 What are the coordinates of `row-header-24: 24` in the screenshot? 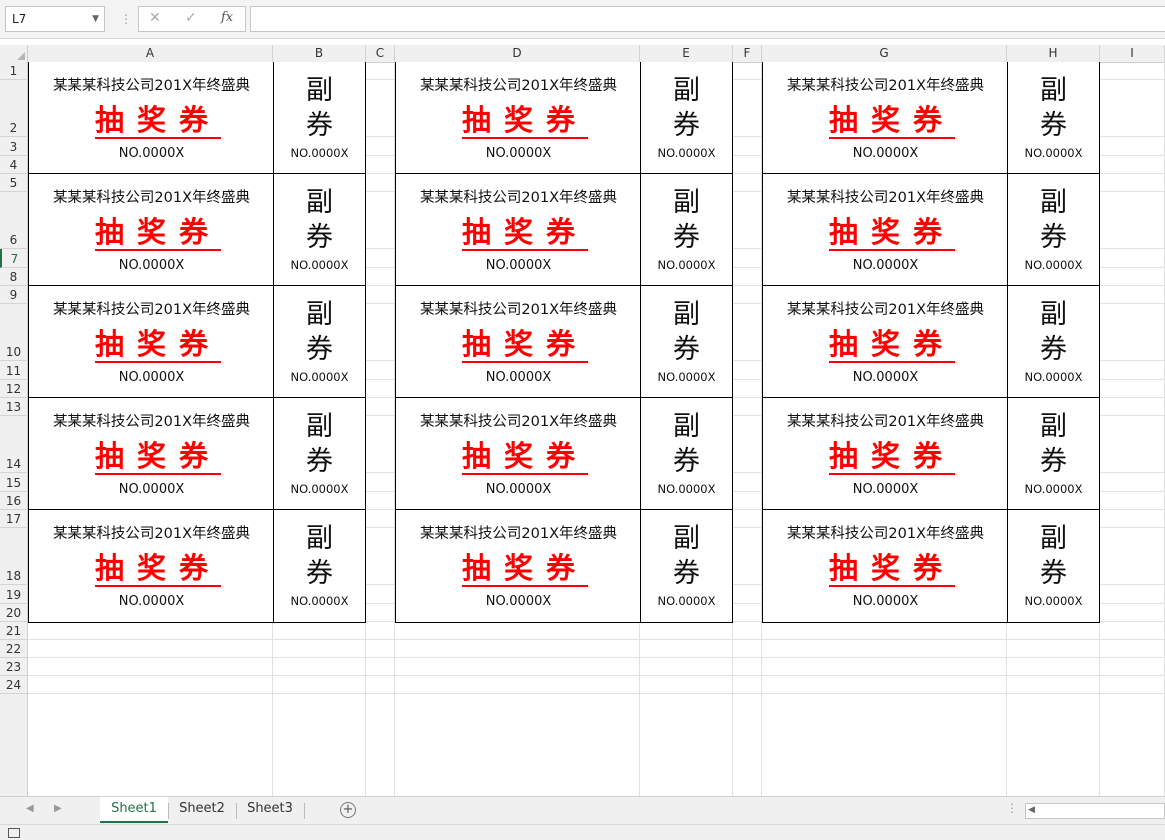 It's located at (13, 685).